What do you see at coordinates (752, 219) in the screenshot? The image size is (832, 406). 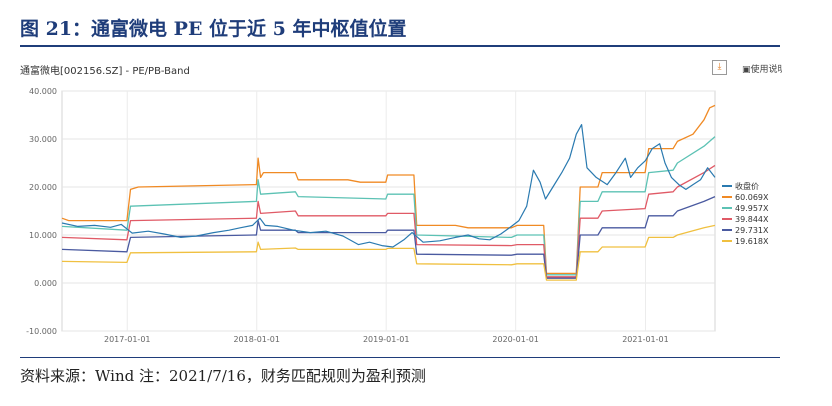 I see `legend-label: 39.844X` at bounding box center [752, 219].